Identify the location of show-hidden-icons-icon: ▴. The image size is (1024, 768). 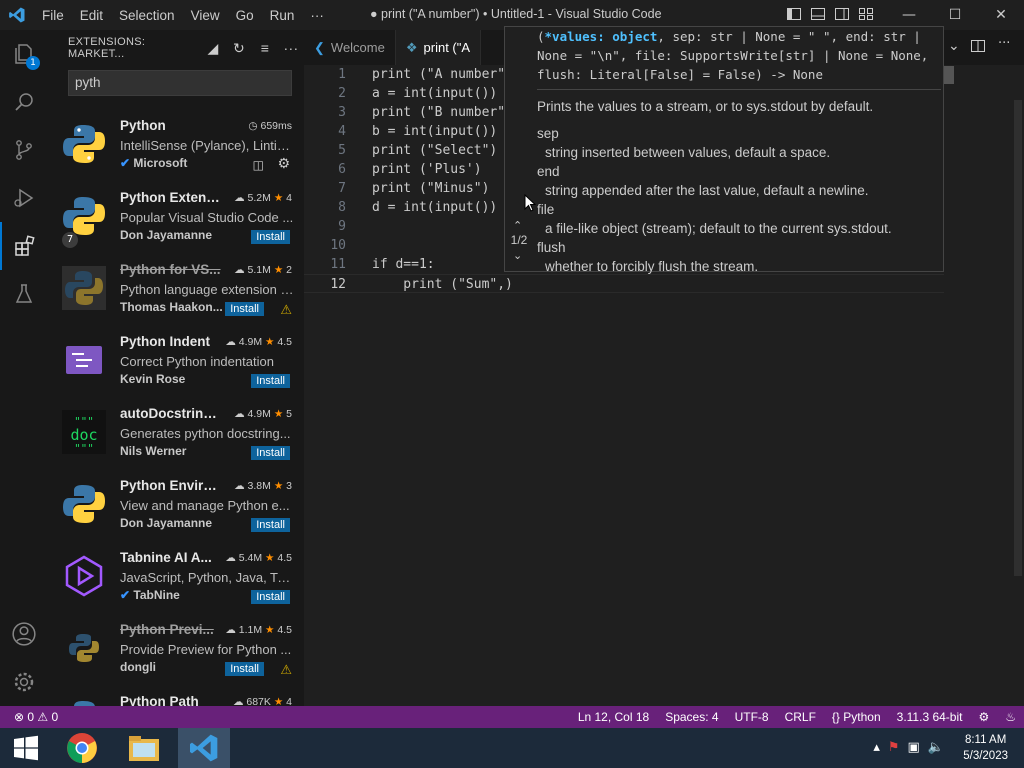
(876, 747).